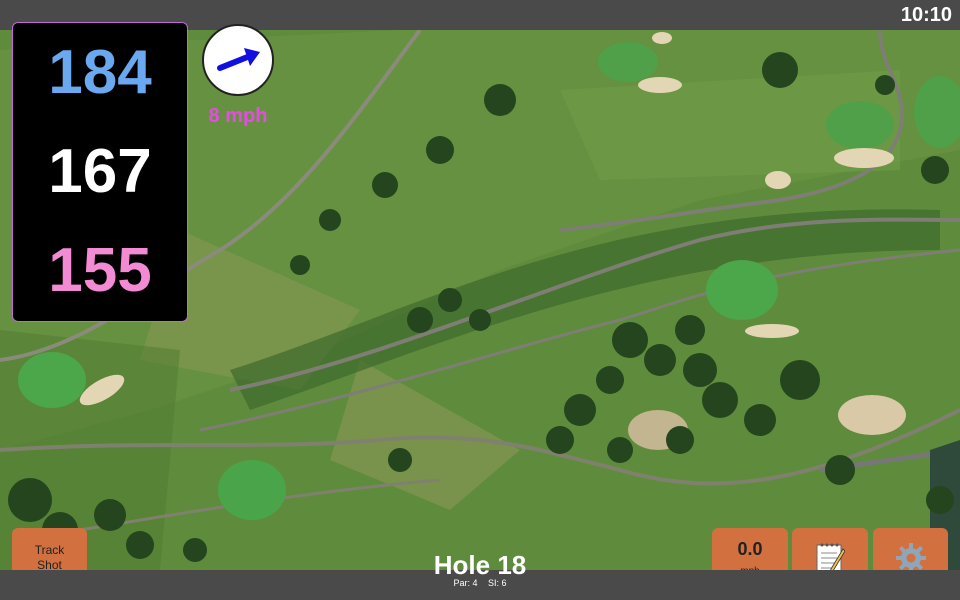  What do you see at coordinates (750, 548) in the screenshot?
I see `speed-value: 0.0` at bounding box center [750, 548].